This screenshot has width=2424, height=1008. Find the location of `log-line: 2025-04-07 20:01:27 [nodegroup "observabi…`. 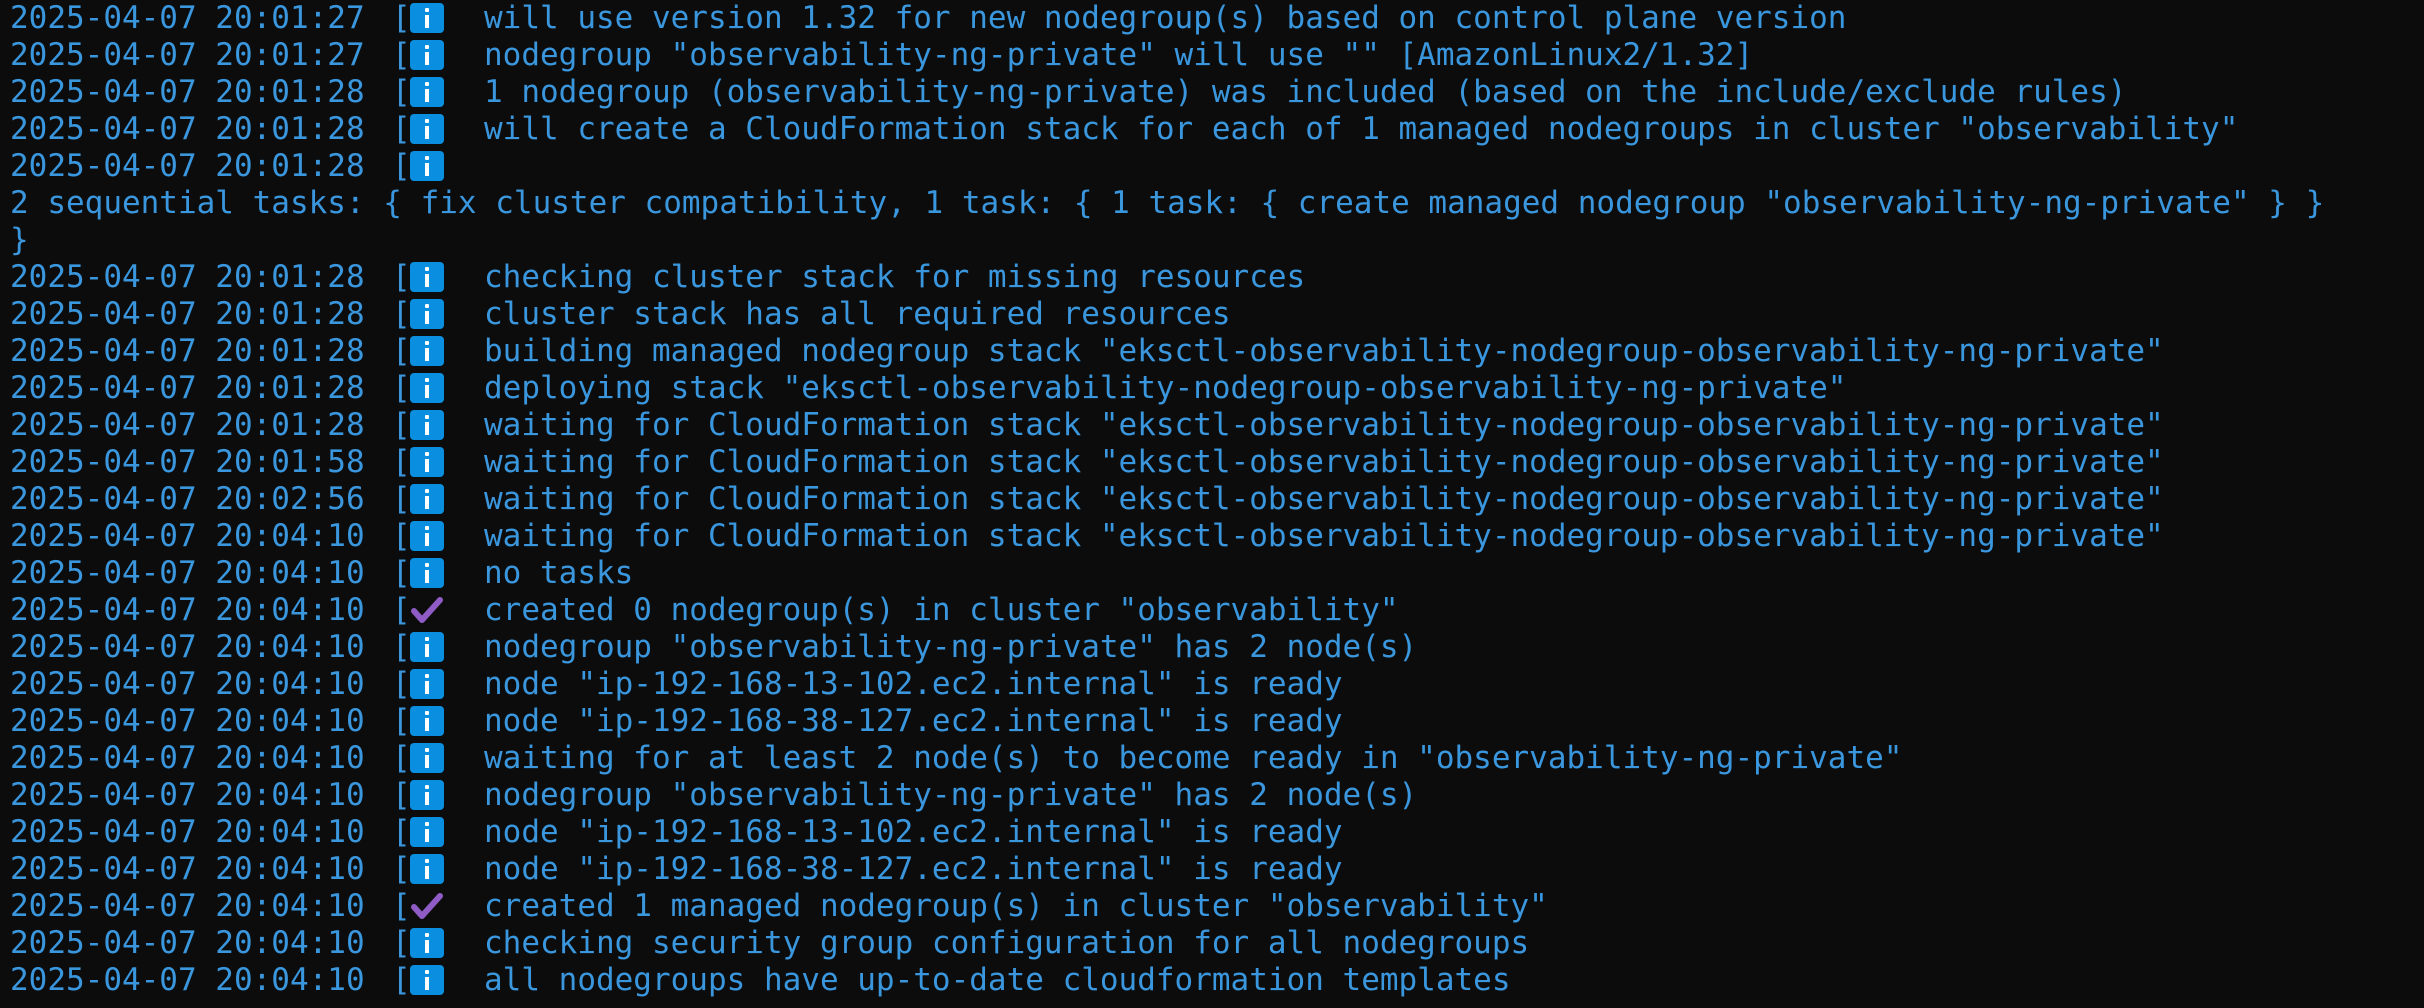

log-line: 2025-04-07 20:01:27 [nodegroup "observabi… is located at coordinates (1215, 55).